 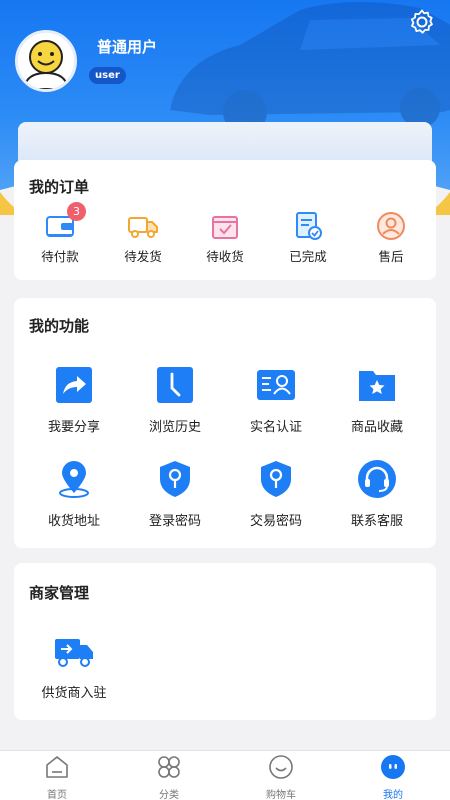 What do you see at coordinates (74, 385) in the screenshot?
I see `share-icon` at bounding box center [74, 385].